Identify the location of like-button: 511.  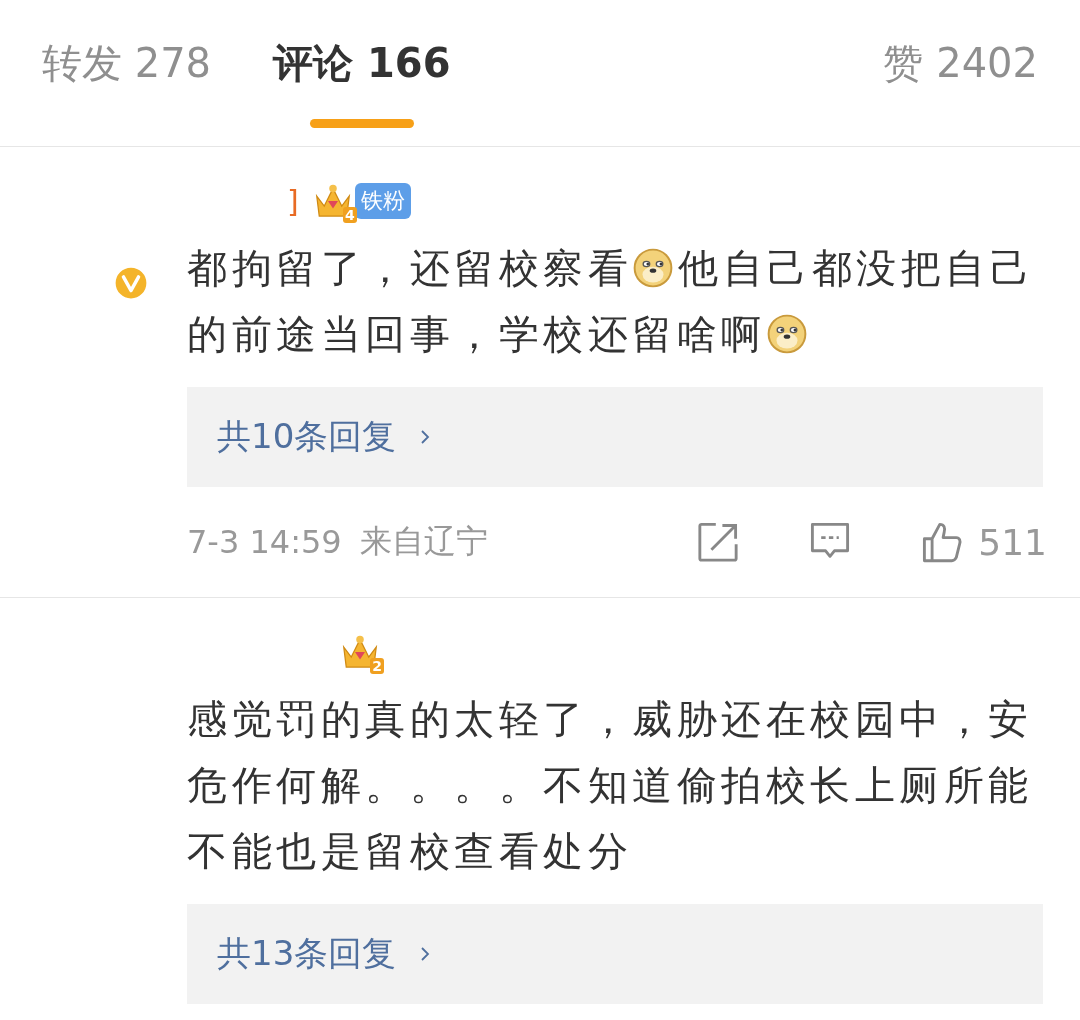
(983, 542).